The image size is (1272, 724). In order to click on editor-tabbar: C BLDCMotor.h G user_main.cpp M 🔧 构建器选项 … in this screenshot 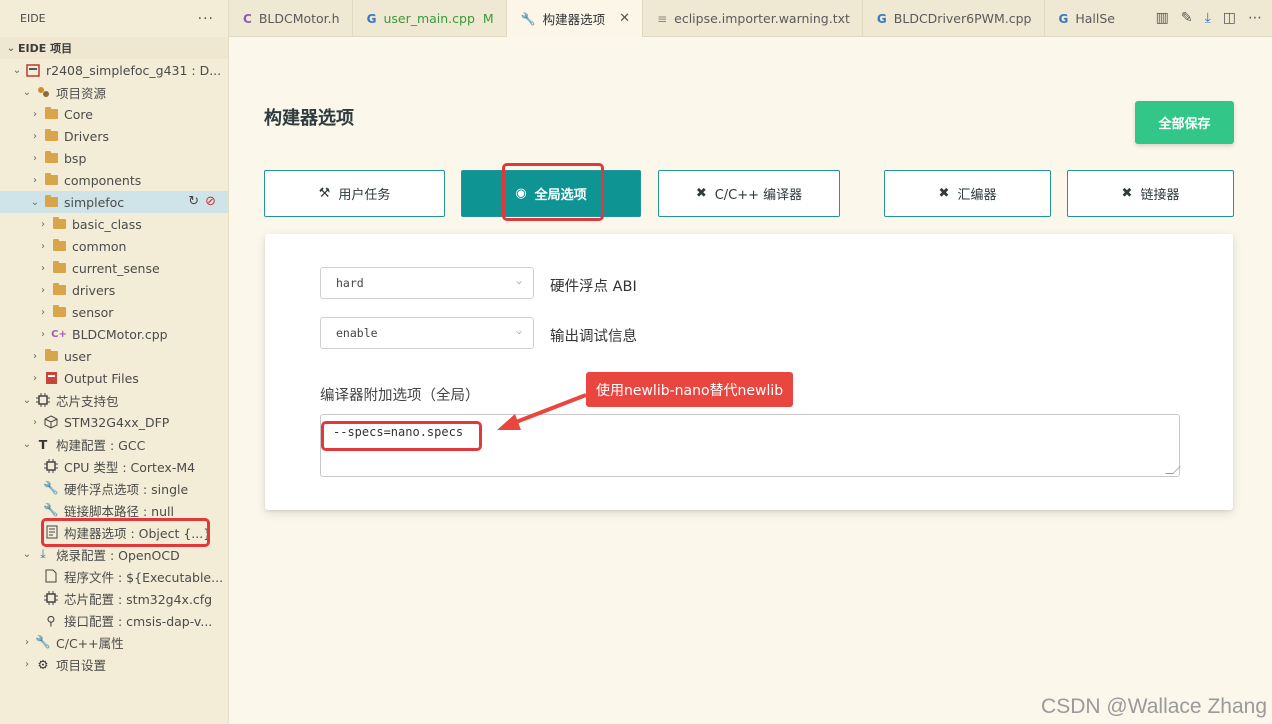, I will do `click(750, 18)`.